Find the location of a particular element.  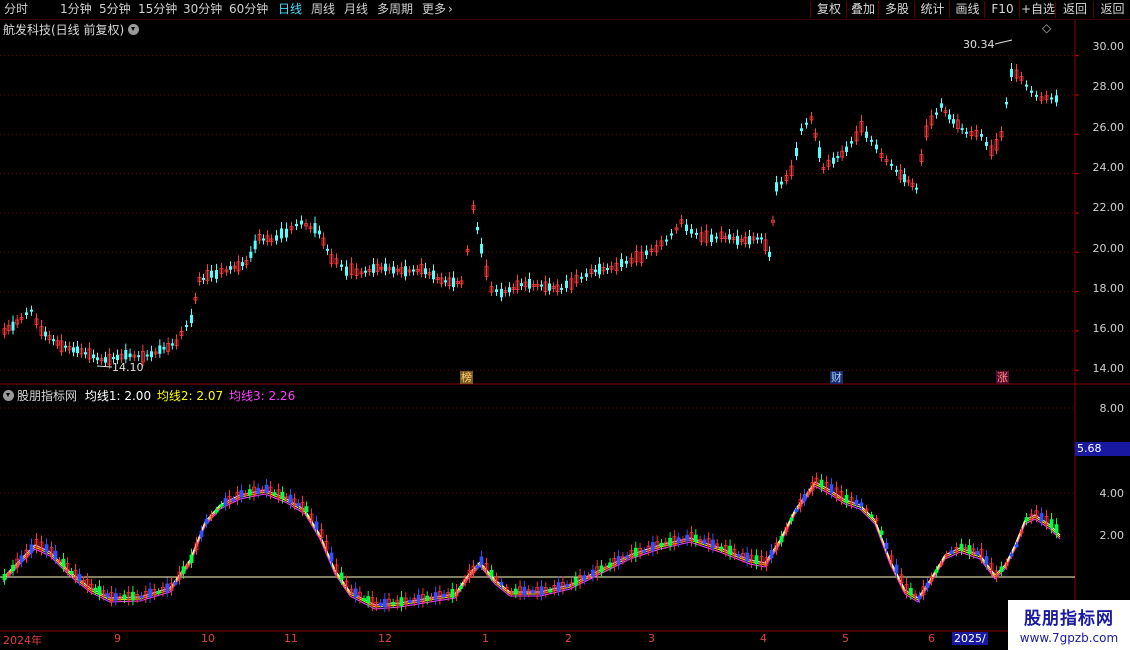

stock-title: 航发科技(日线 前复权) is located at coordinates (64, 30).